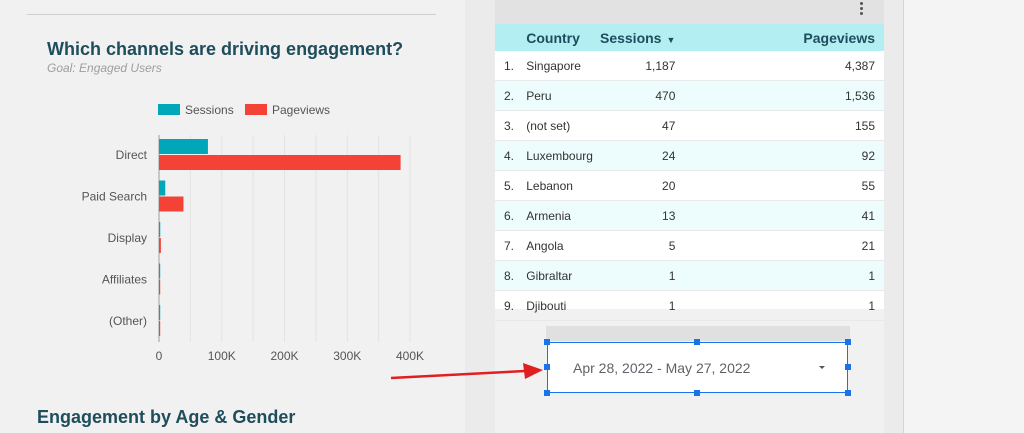 Image resolution: width=1024 pixels, height=433 pixels. I want to click on category-label: Display, so click(127, 238).